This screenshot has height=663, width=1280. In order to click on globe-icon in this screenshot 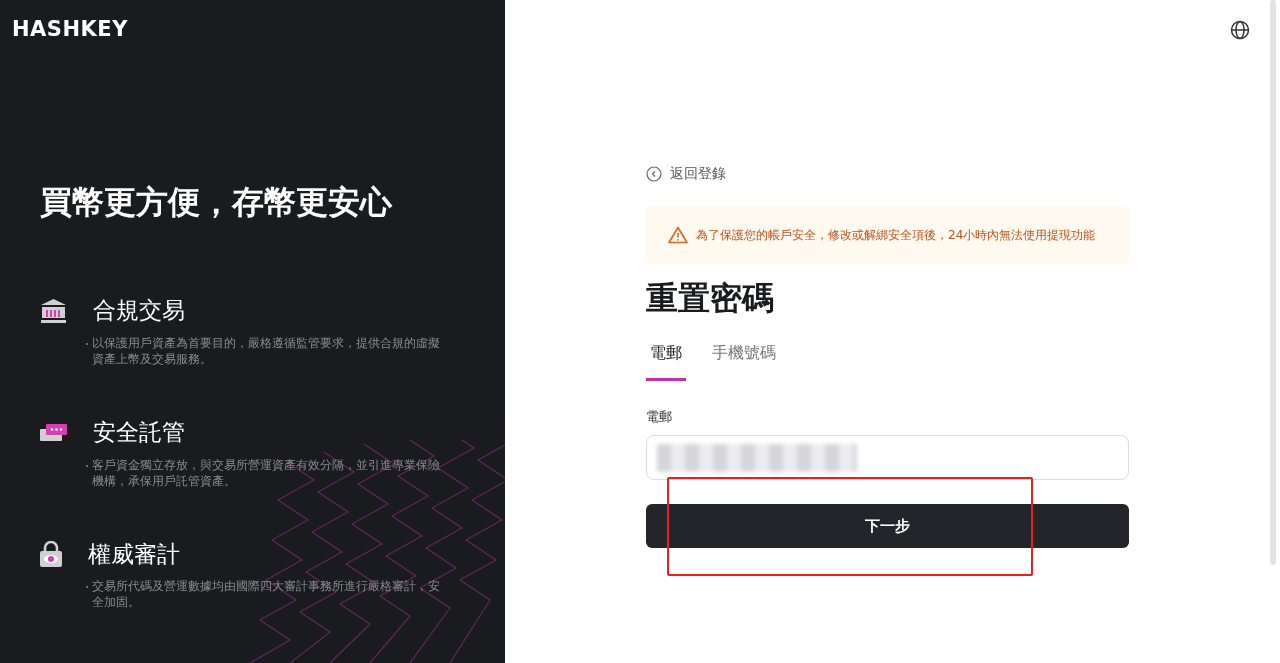, I will do `click(1240, 30)`.